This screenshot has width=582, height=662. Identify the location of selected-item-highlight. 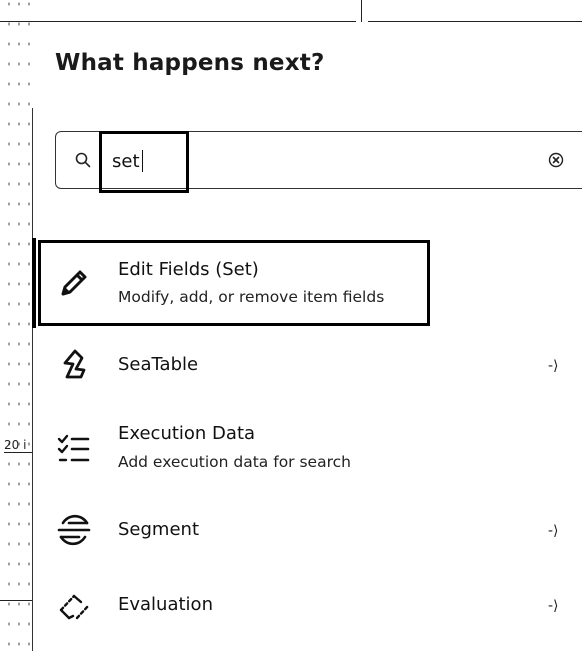
(234, 283).